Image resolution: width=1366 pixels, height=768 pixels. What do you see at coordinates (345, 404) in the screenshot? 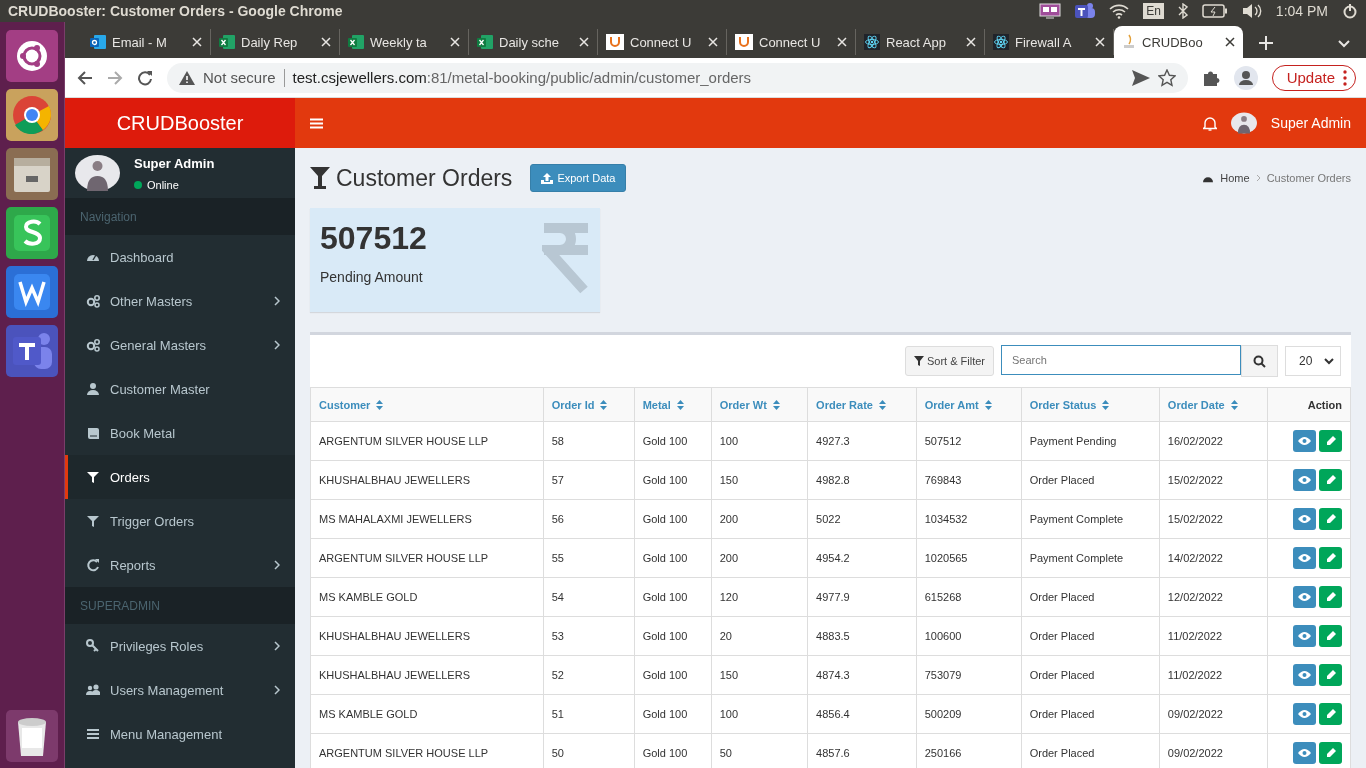
I see `column-header: Customer` at bounding box center [345, 404].